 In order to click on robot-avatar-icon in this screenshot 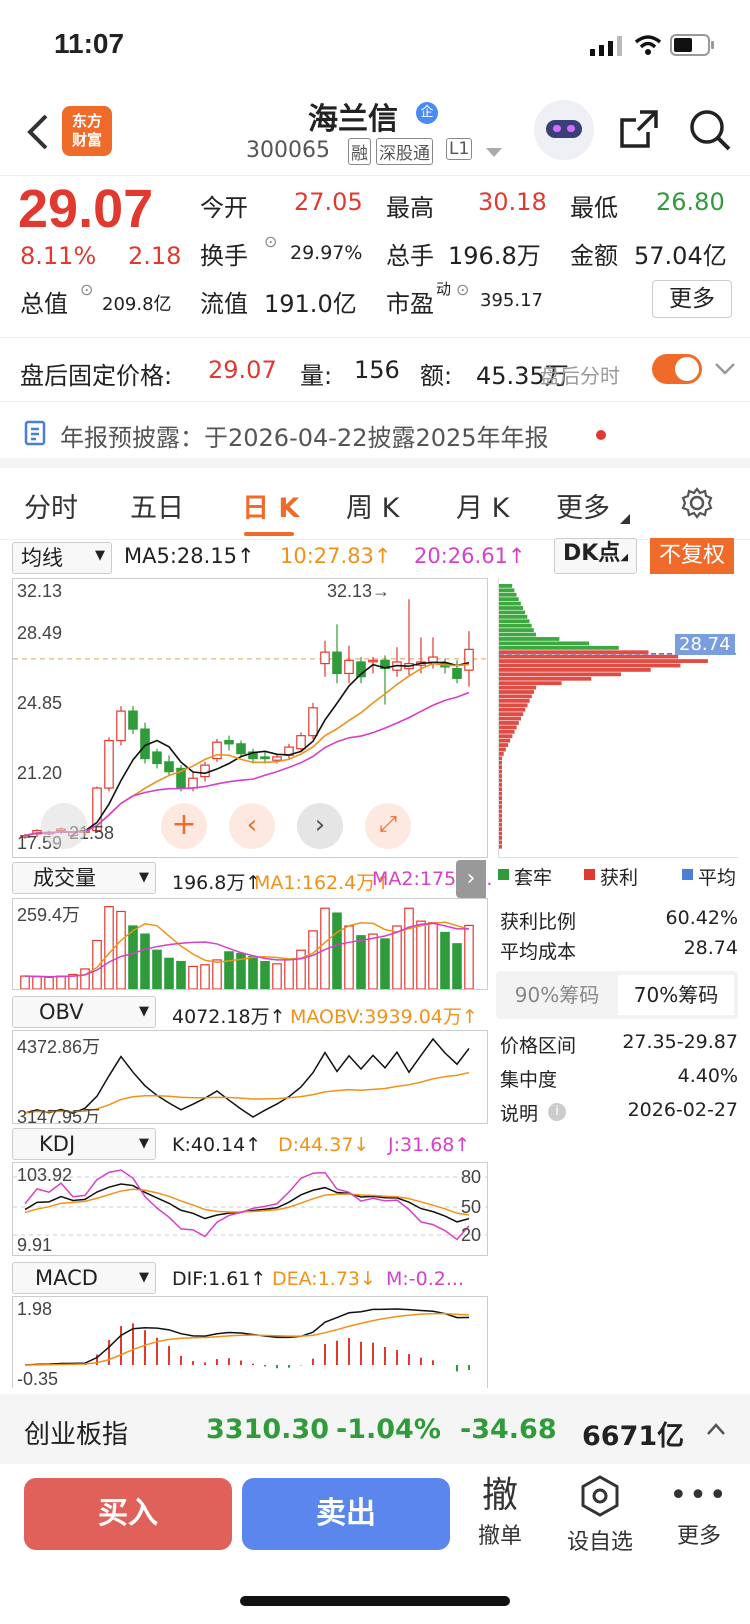, I will do `click(564, 130)`.